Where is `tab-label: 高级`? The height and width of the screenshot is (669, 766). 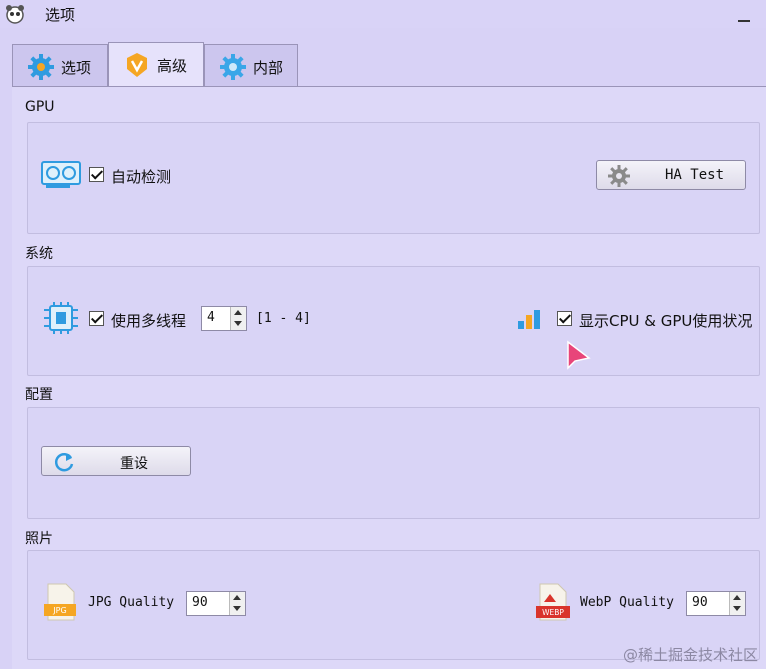 tab-label: 高级 is located at coordinates (172, 66).